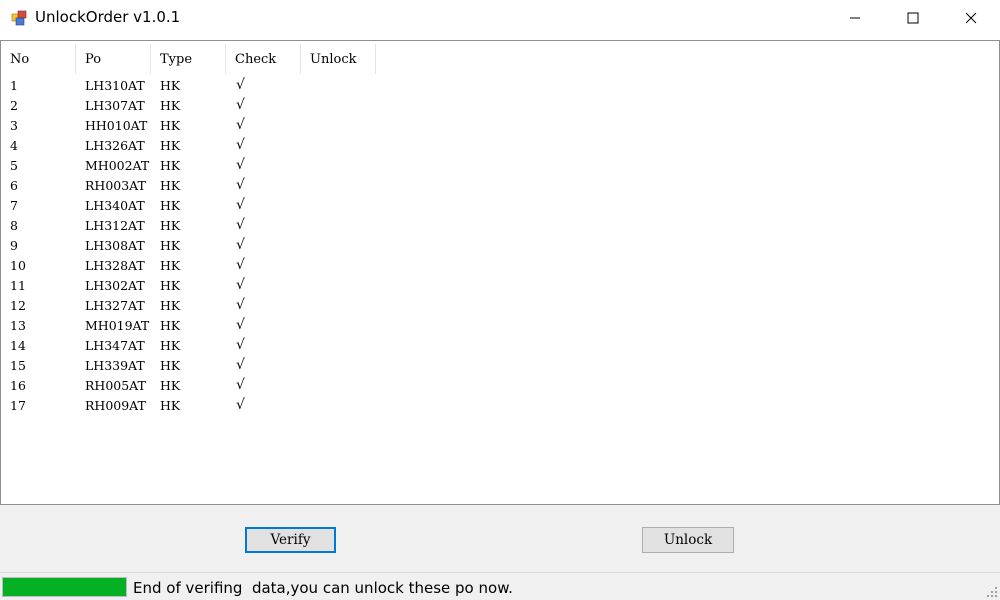  What do you see at coordinates (116, 125) in the screenshot?
I see `cell-po: HH010AT` at bounding box center [116, 125].